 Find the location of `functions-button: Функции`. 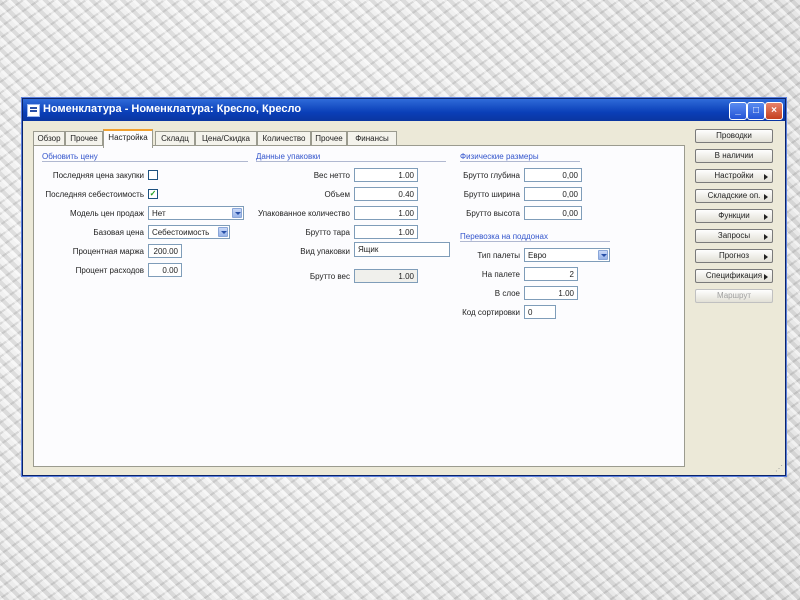

functions-button: Функции is located at coordinates (734, 216).